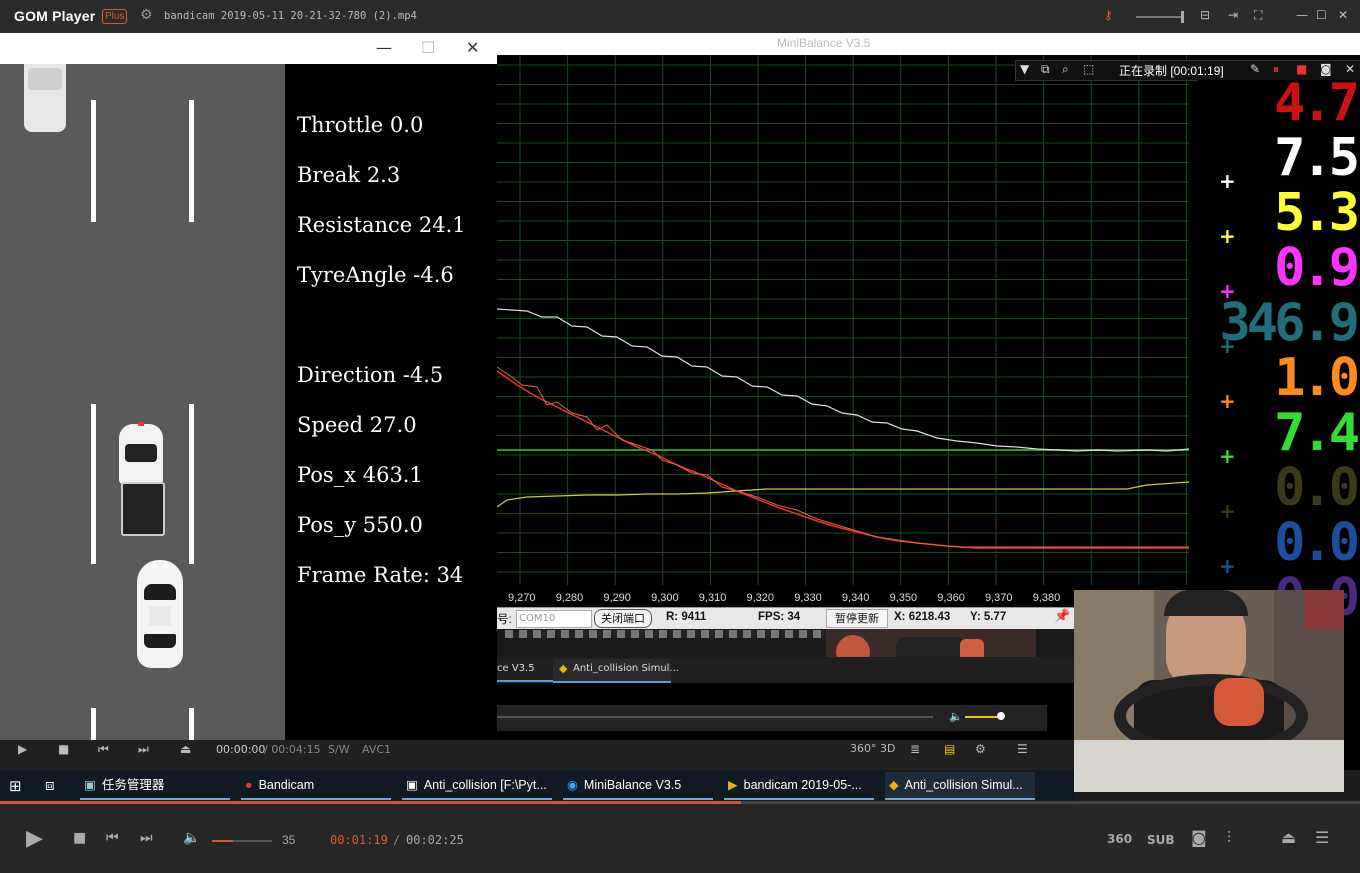 This screenshot has height=873, width=1360. What do you see at coordinates (349, 175) in the screenshot?
I see `sim-info-line: Break 2.3` at bounding box center [349, 175].